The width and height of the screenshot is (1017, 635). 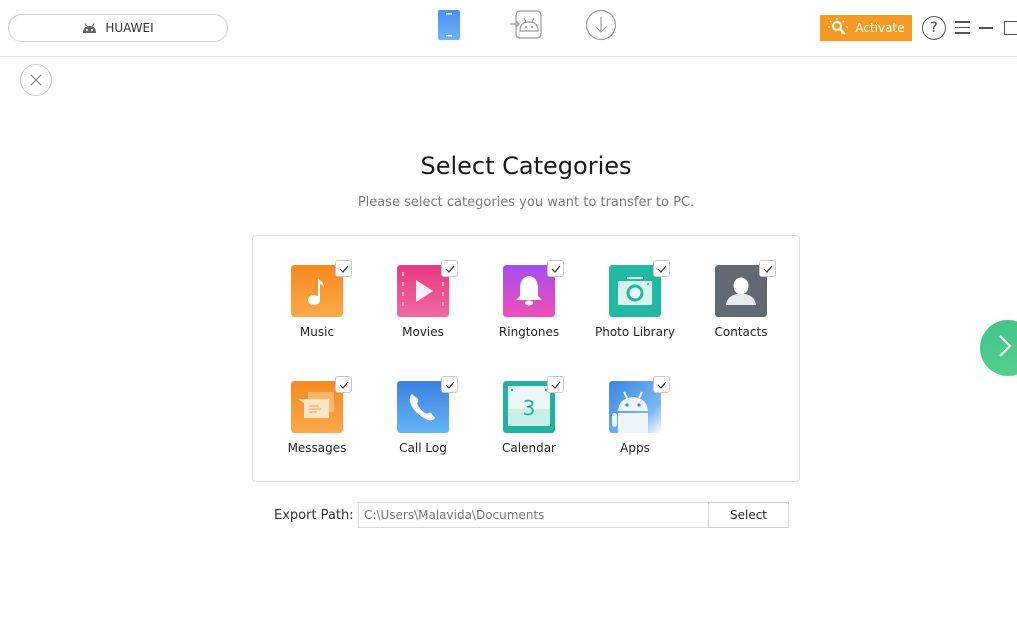 What do you see at coordinates (1005, 348) in the screenshot?
I see `chevron-right-icon` at bounding box center [1005, 348].